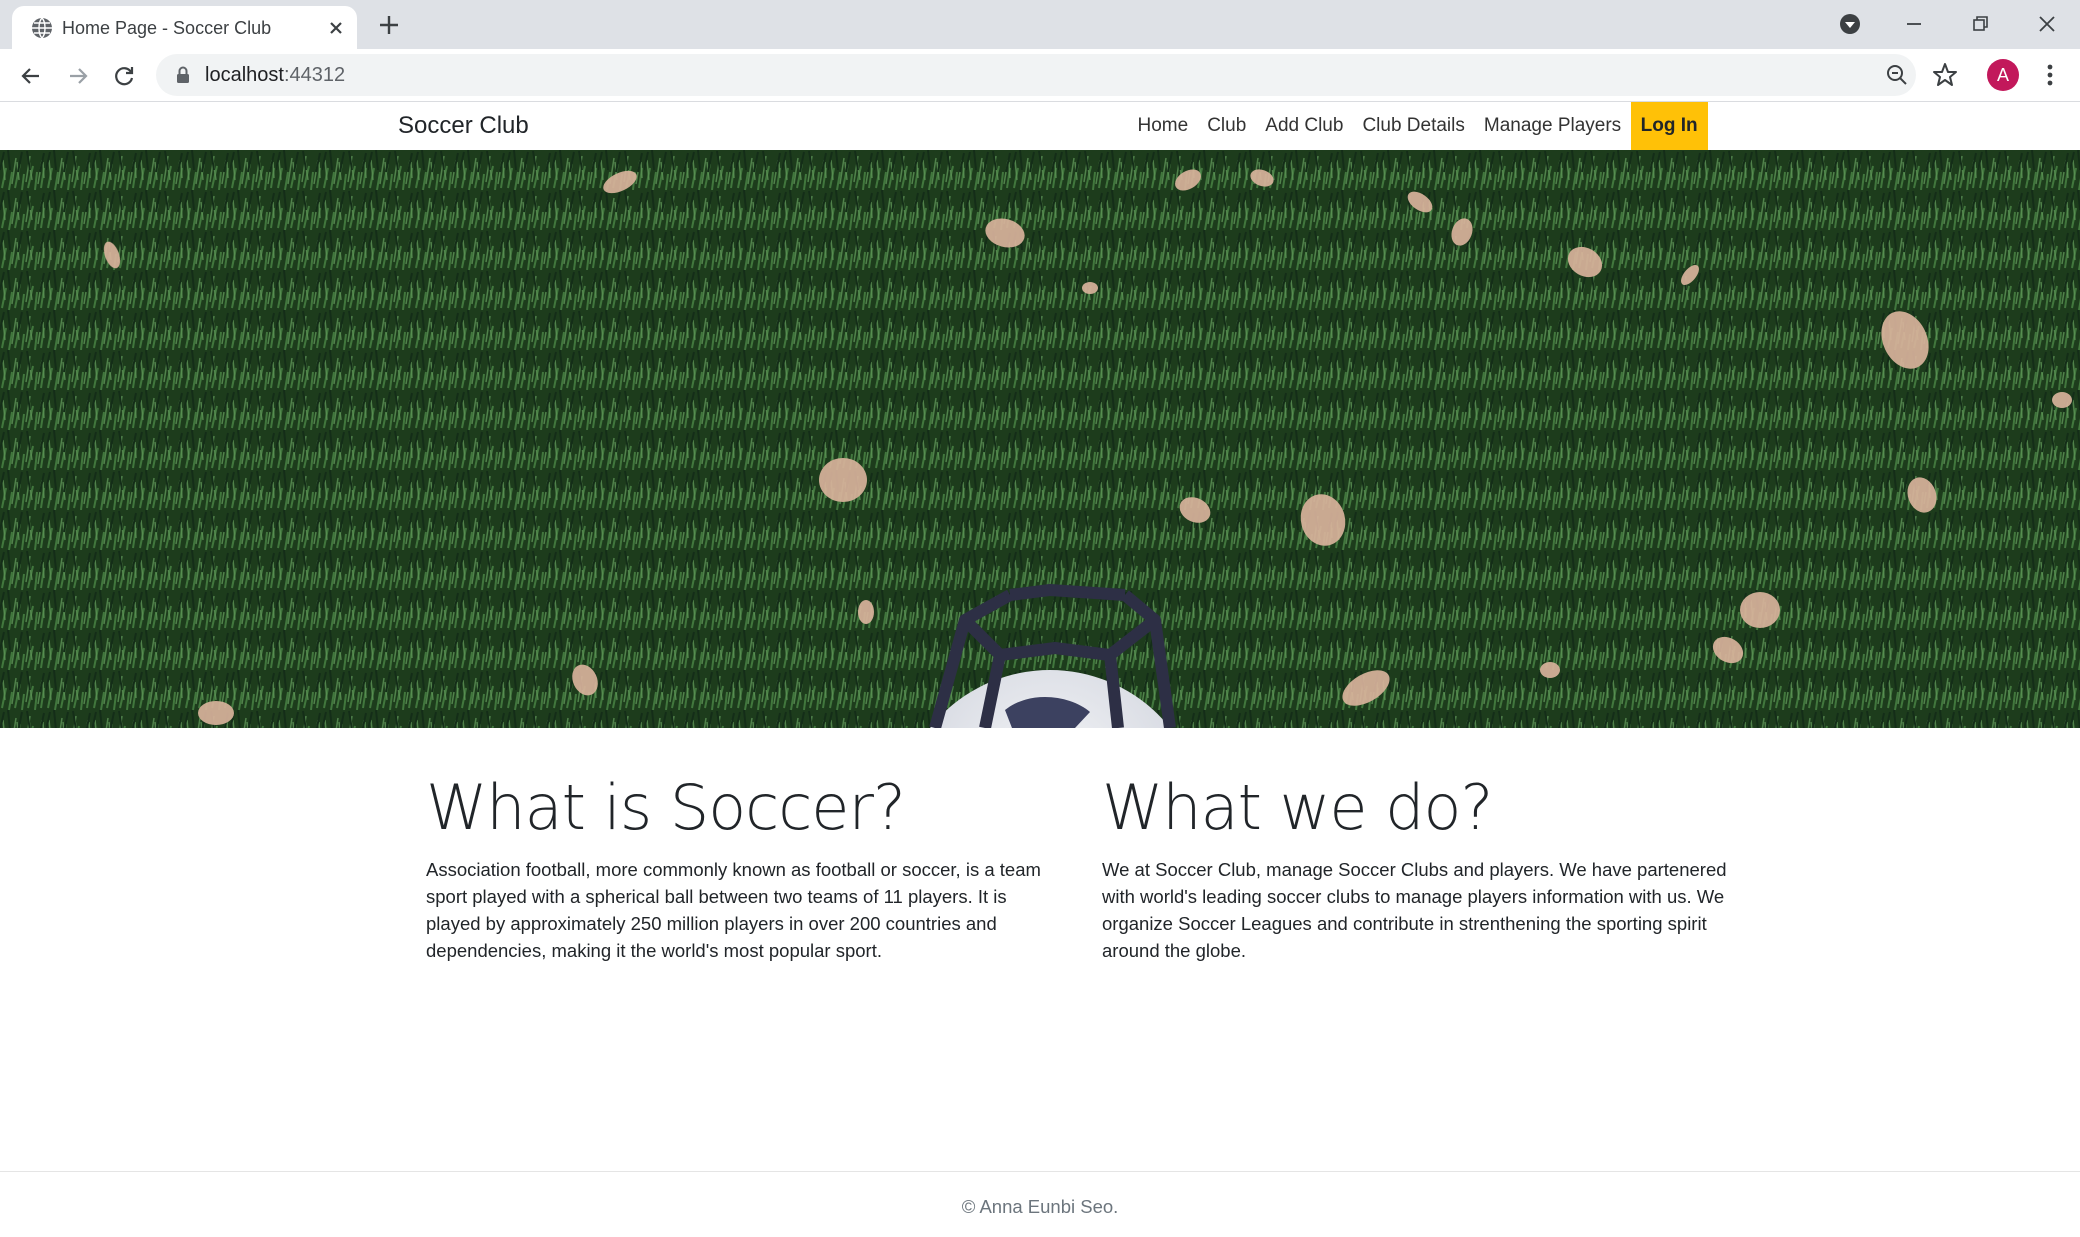 This screenshot has width=2080, height=1237. Describe the element at coordinates (1297, 807) in the screenshot. I see `what-we-do-heading: What we do?` at that location.